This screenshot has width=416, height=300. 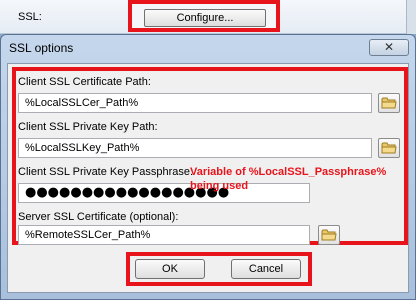 I want to click on server-cert-label: Server SSL Certificate (optional):, so click(x=98, y=217).